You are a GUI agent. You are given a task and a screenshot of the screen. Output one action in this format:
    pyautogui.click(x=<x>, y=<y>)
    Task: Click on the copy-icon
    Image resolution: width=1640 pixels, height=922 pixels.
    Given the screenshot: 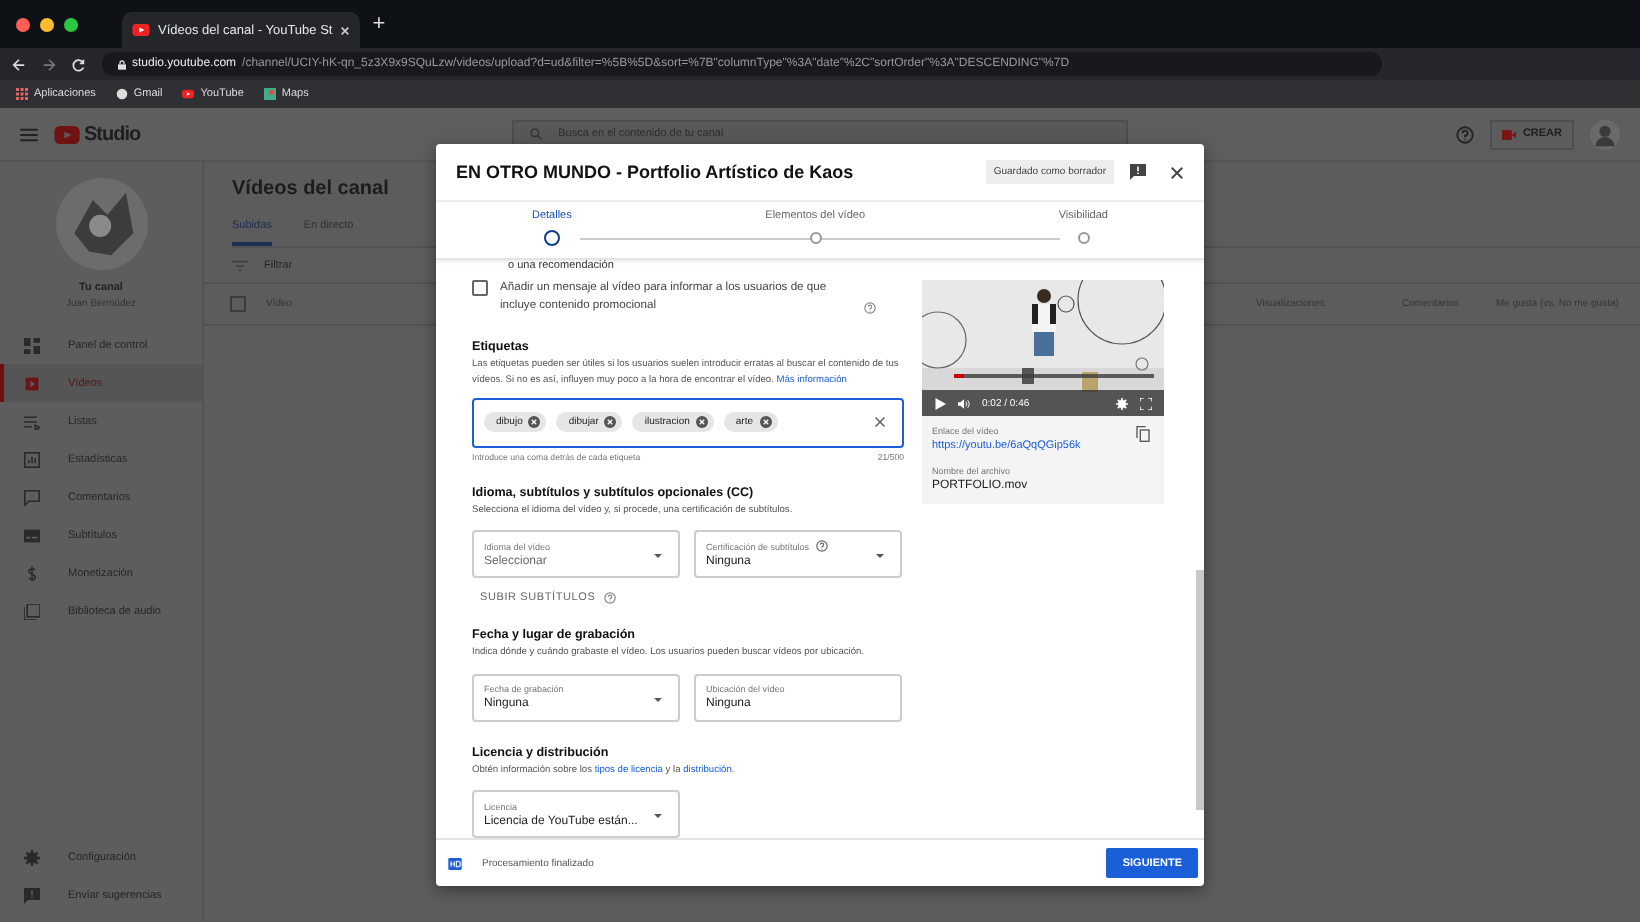 What is the action you would take?
    pyautogui.click(x=1143, y=434)
    